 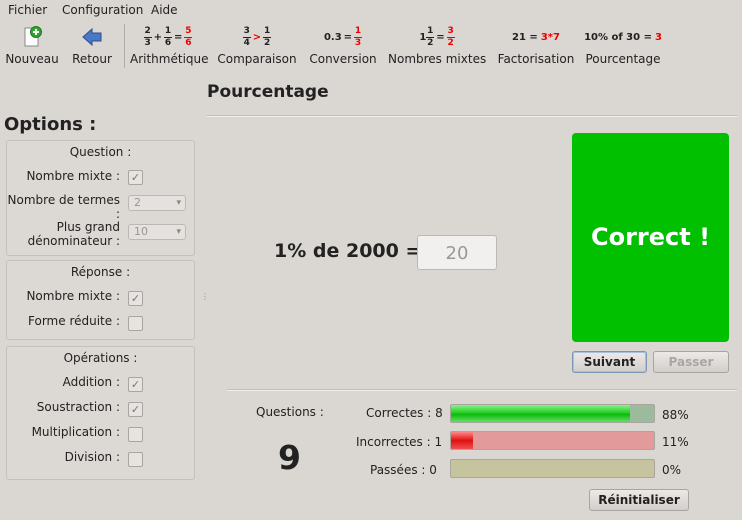 What do you see at coordinates (540, 413) in the screenshot?
I see `correct-progress-fill` at bounding box center [540, 413].